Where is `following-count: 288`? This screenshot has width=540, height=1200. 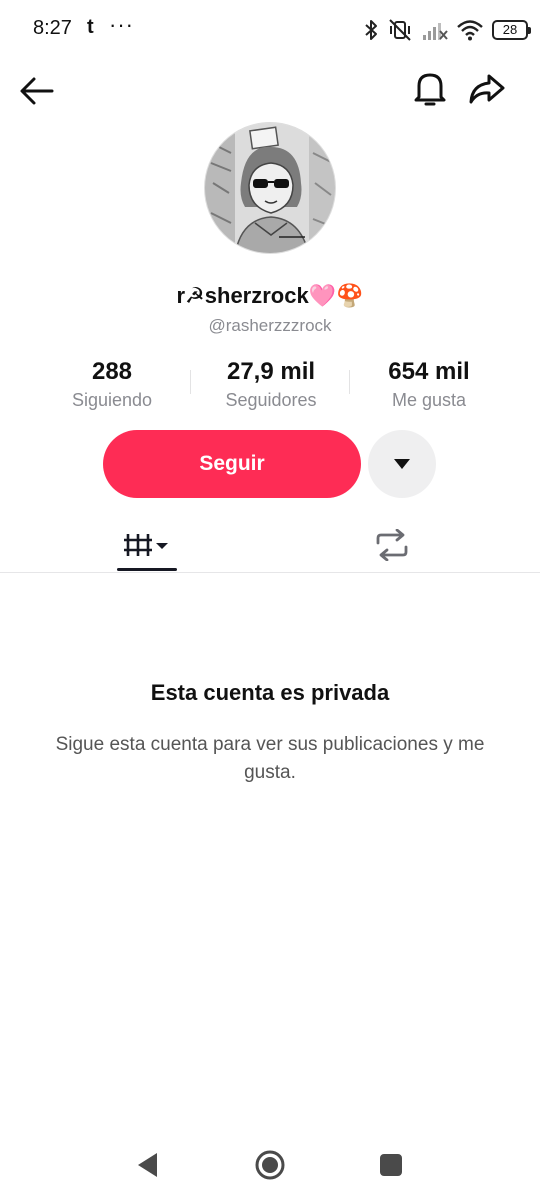
following-count: 288 is located at coordinates (112, 371).